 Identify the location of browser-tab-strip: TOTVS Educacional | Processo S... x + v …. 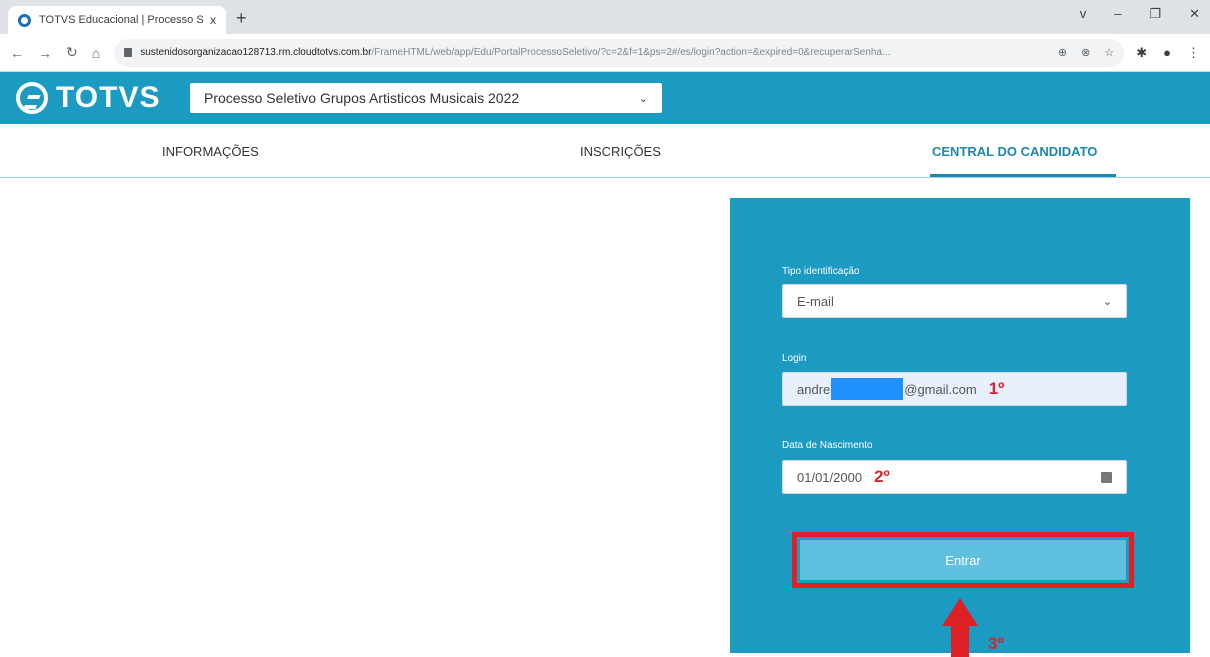
(605, 17).